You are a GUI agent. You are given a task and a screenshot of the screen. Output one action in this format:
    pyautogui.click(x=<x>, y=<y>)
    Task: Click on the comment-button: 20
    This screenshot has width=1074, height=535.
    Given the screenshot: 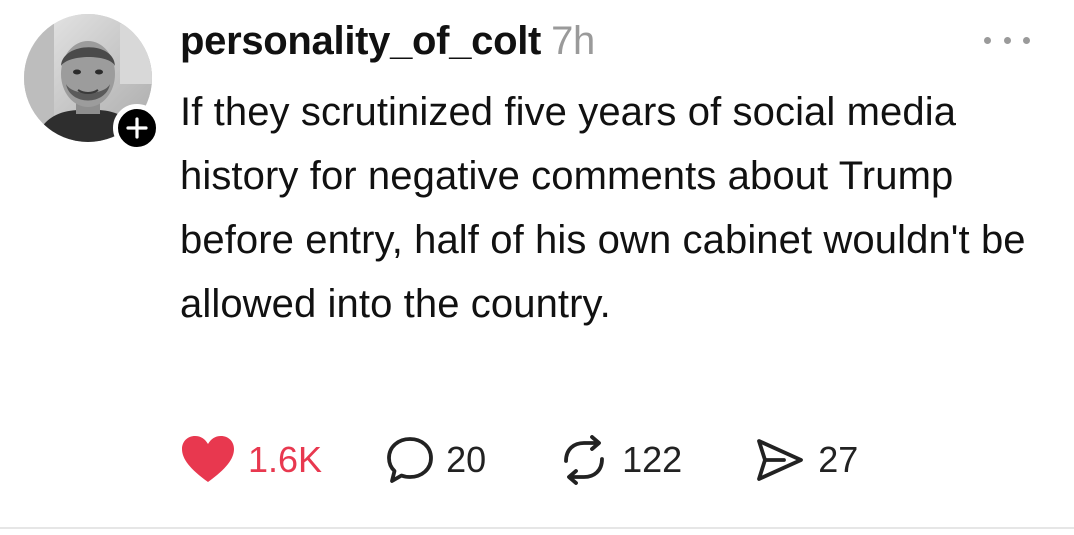 What is the action you would take?
    pyautogui.click(x=436, y=460)
    